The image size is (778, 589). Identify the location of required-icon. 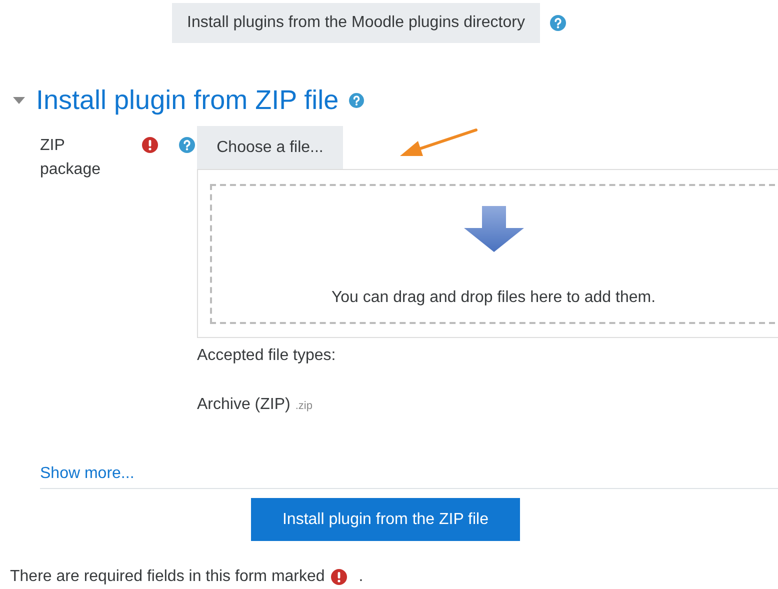
(338, 577).